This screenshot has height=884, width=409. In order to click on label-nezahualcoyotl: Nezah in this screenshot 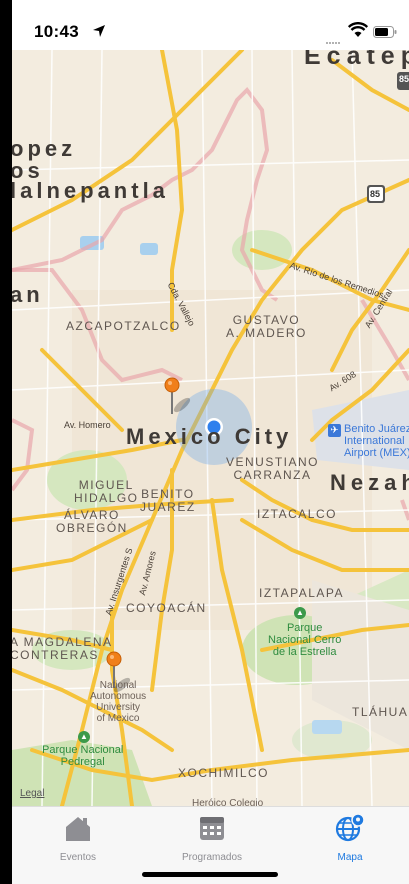, I will do `click(369, 482)`.